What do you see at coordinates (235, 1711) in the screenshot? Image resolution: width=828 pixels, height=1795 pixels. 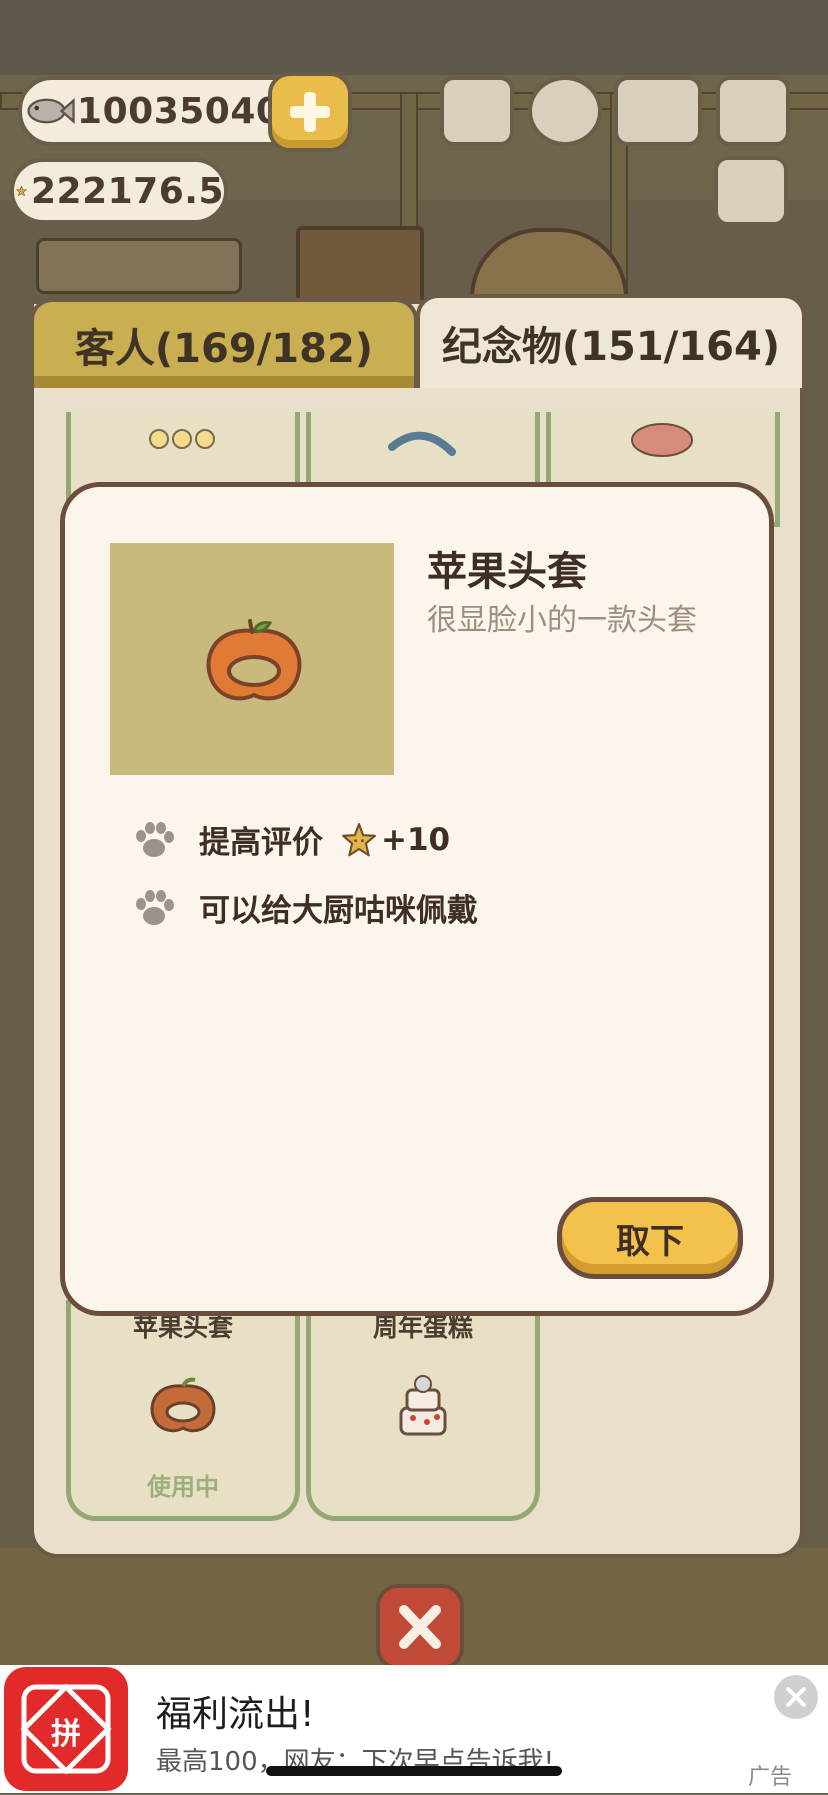 I see `ad-title: 福利流出!` at bounding box center [235, 1711].